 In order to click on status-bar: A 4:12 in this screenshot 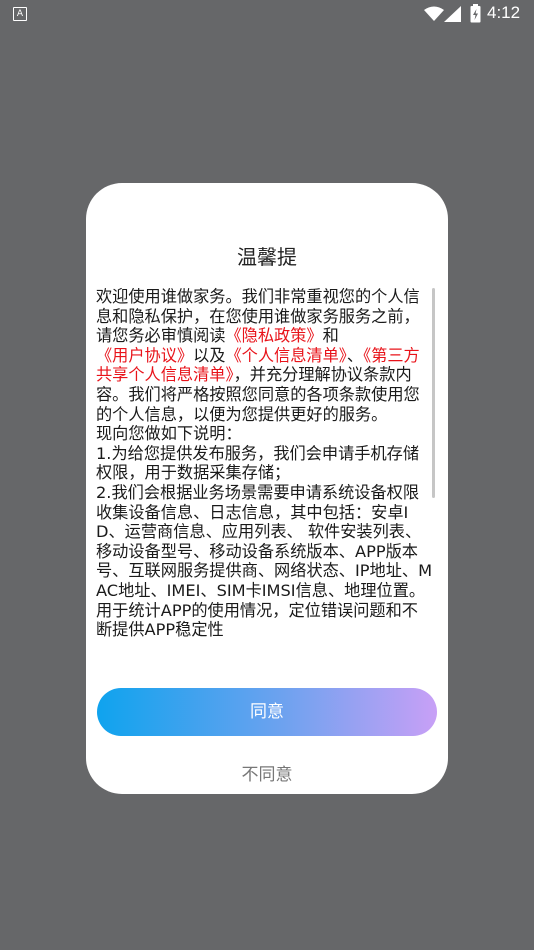, I will do `click(267, 14)`.